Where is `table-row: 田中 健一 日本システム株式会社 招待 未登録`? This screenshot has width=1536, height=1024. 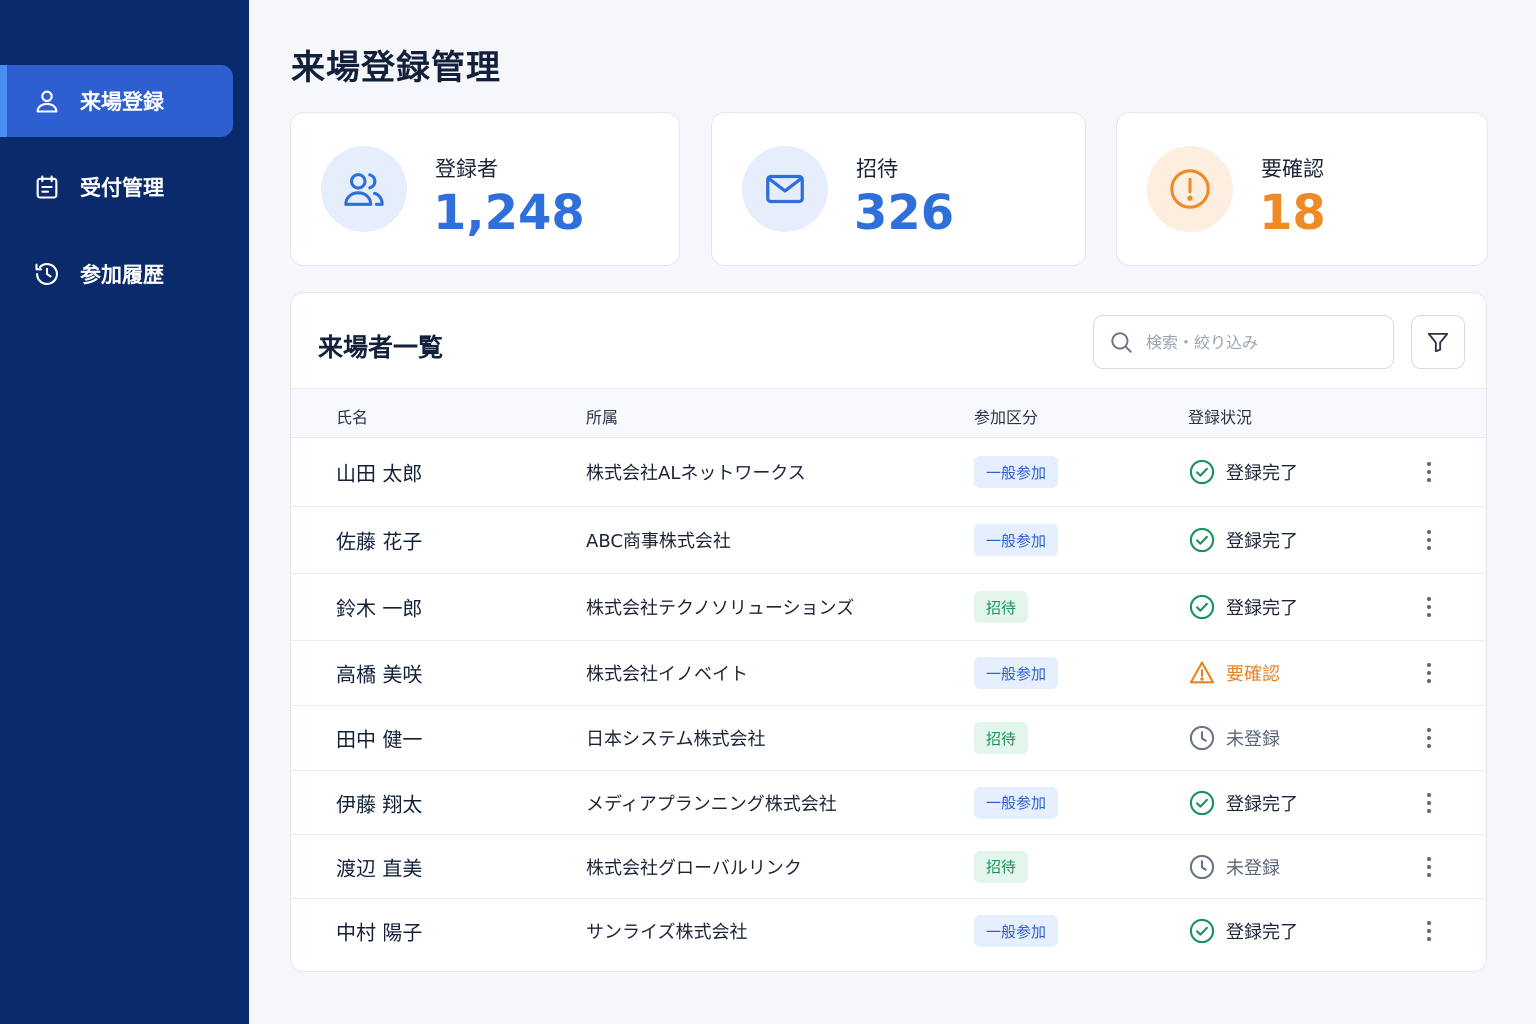 table-row: 田中 健一 日本システム株式会社 招待 未登録 is located at coordinates (888, 738).